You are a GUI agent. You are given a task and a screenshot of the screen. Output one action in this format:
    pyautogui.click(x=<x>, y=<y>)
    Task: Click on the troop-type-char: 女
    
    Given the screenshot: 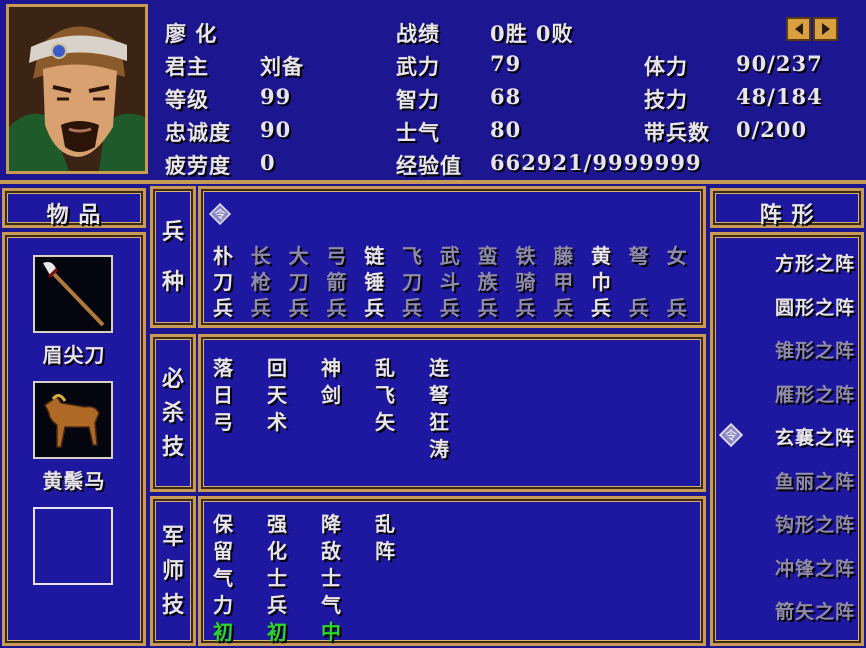 What is the action you would take?
    pyautogui.click(x=676, y=256)
    